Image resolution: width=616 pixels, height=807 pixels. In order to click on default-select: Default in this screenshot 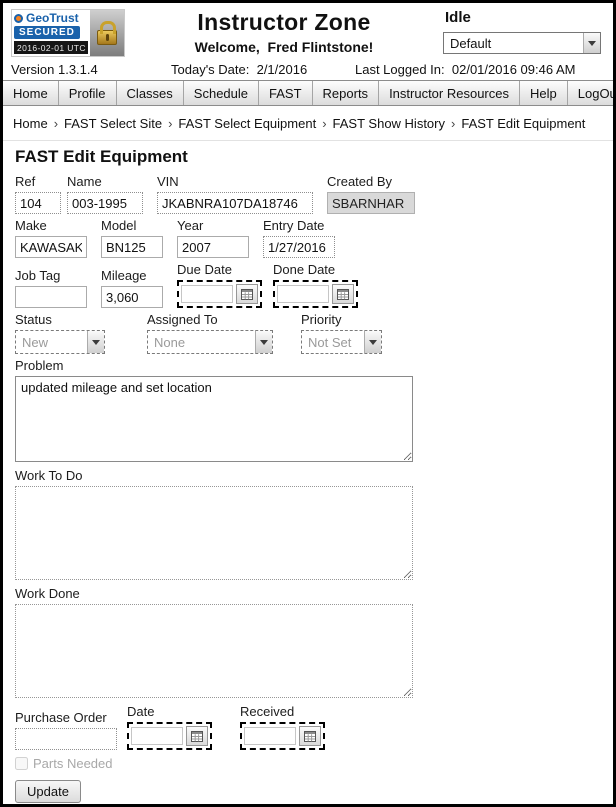, I will do `click(522, 43)`.